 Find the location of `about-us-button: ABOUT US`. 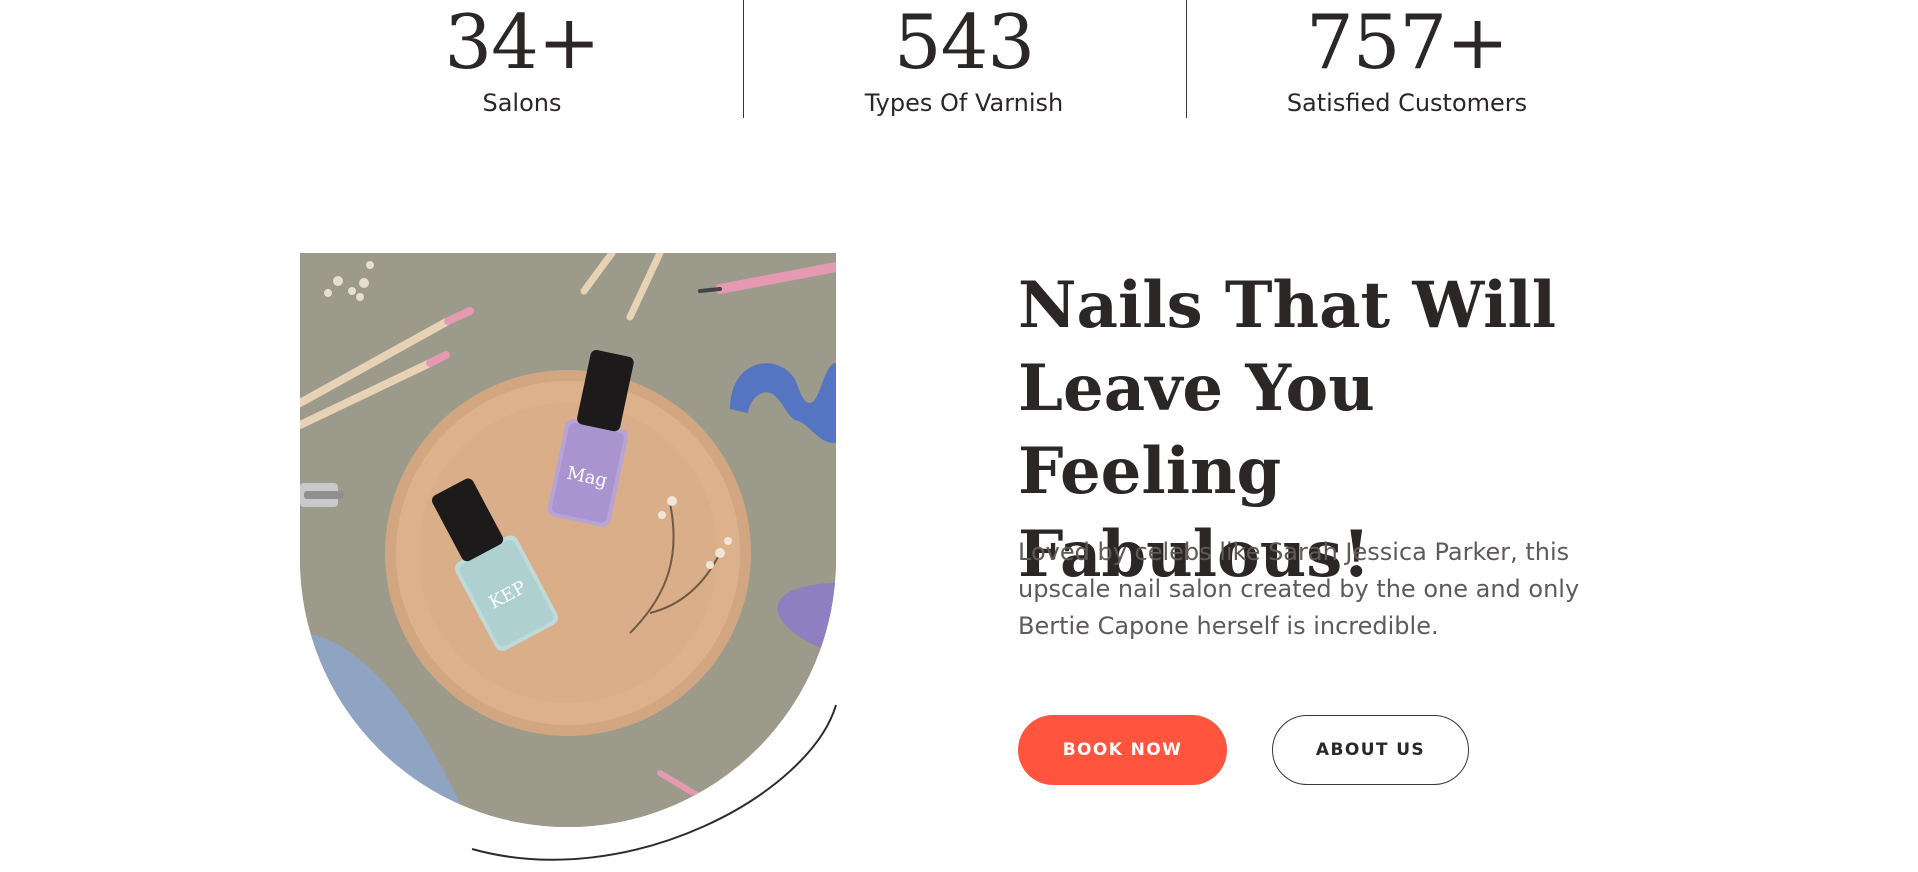

about-us-button: ABOUT US is located at coordinates (1370, 750).